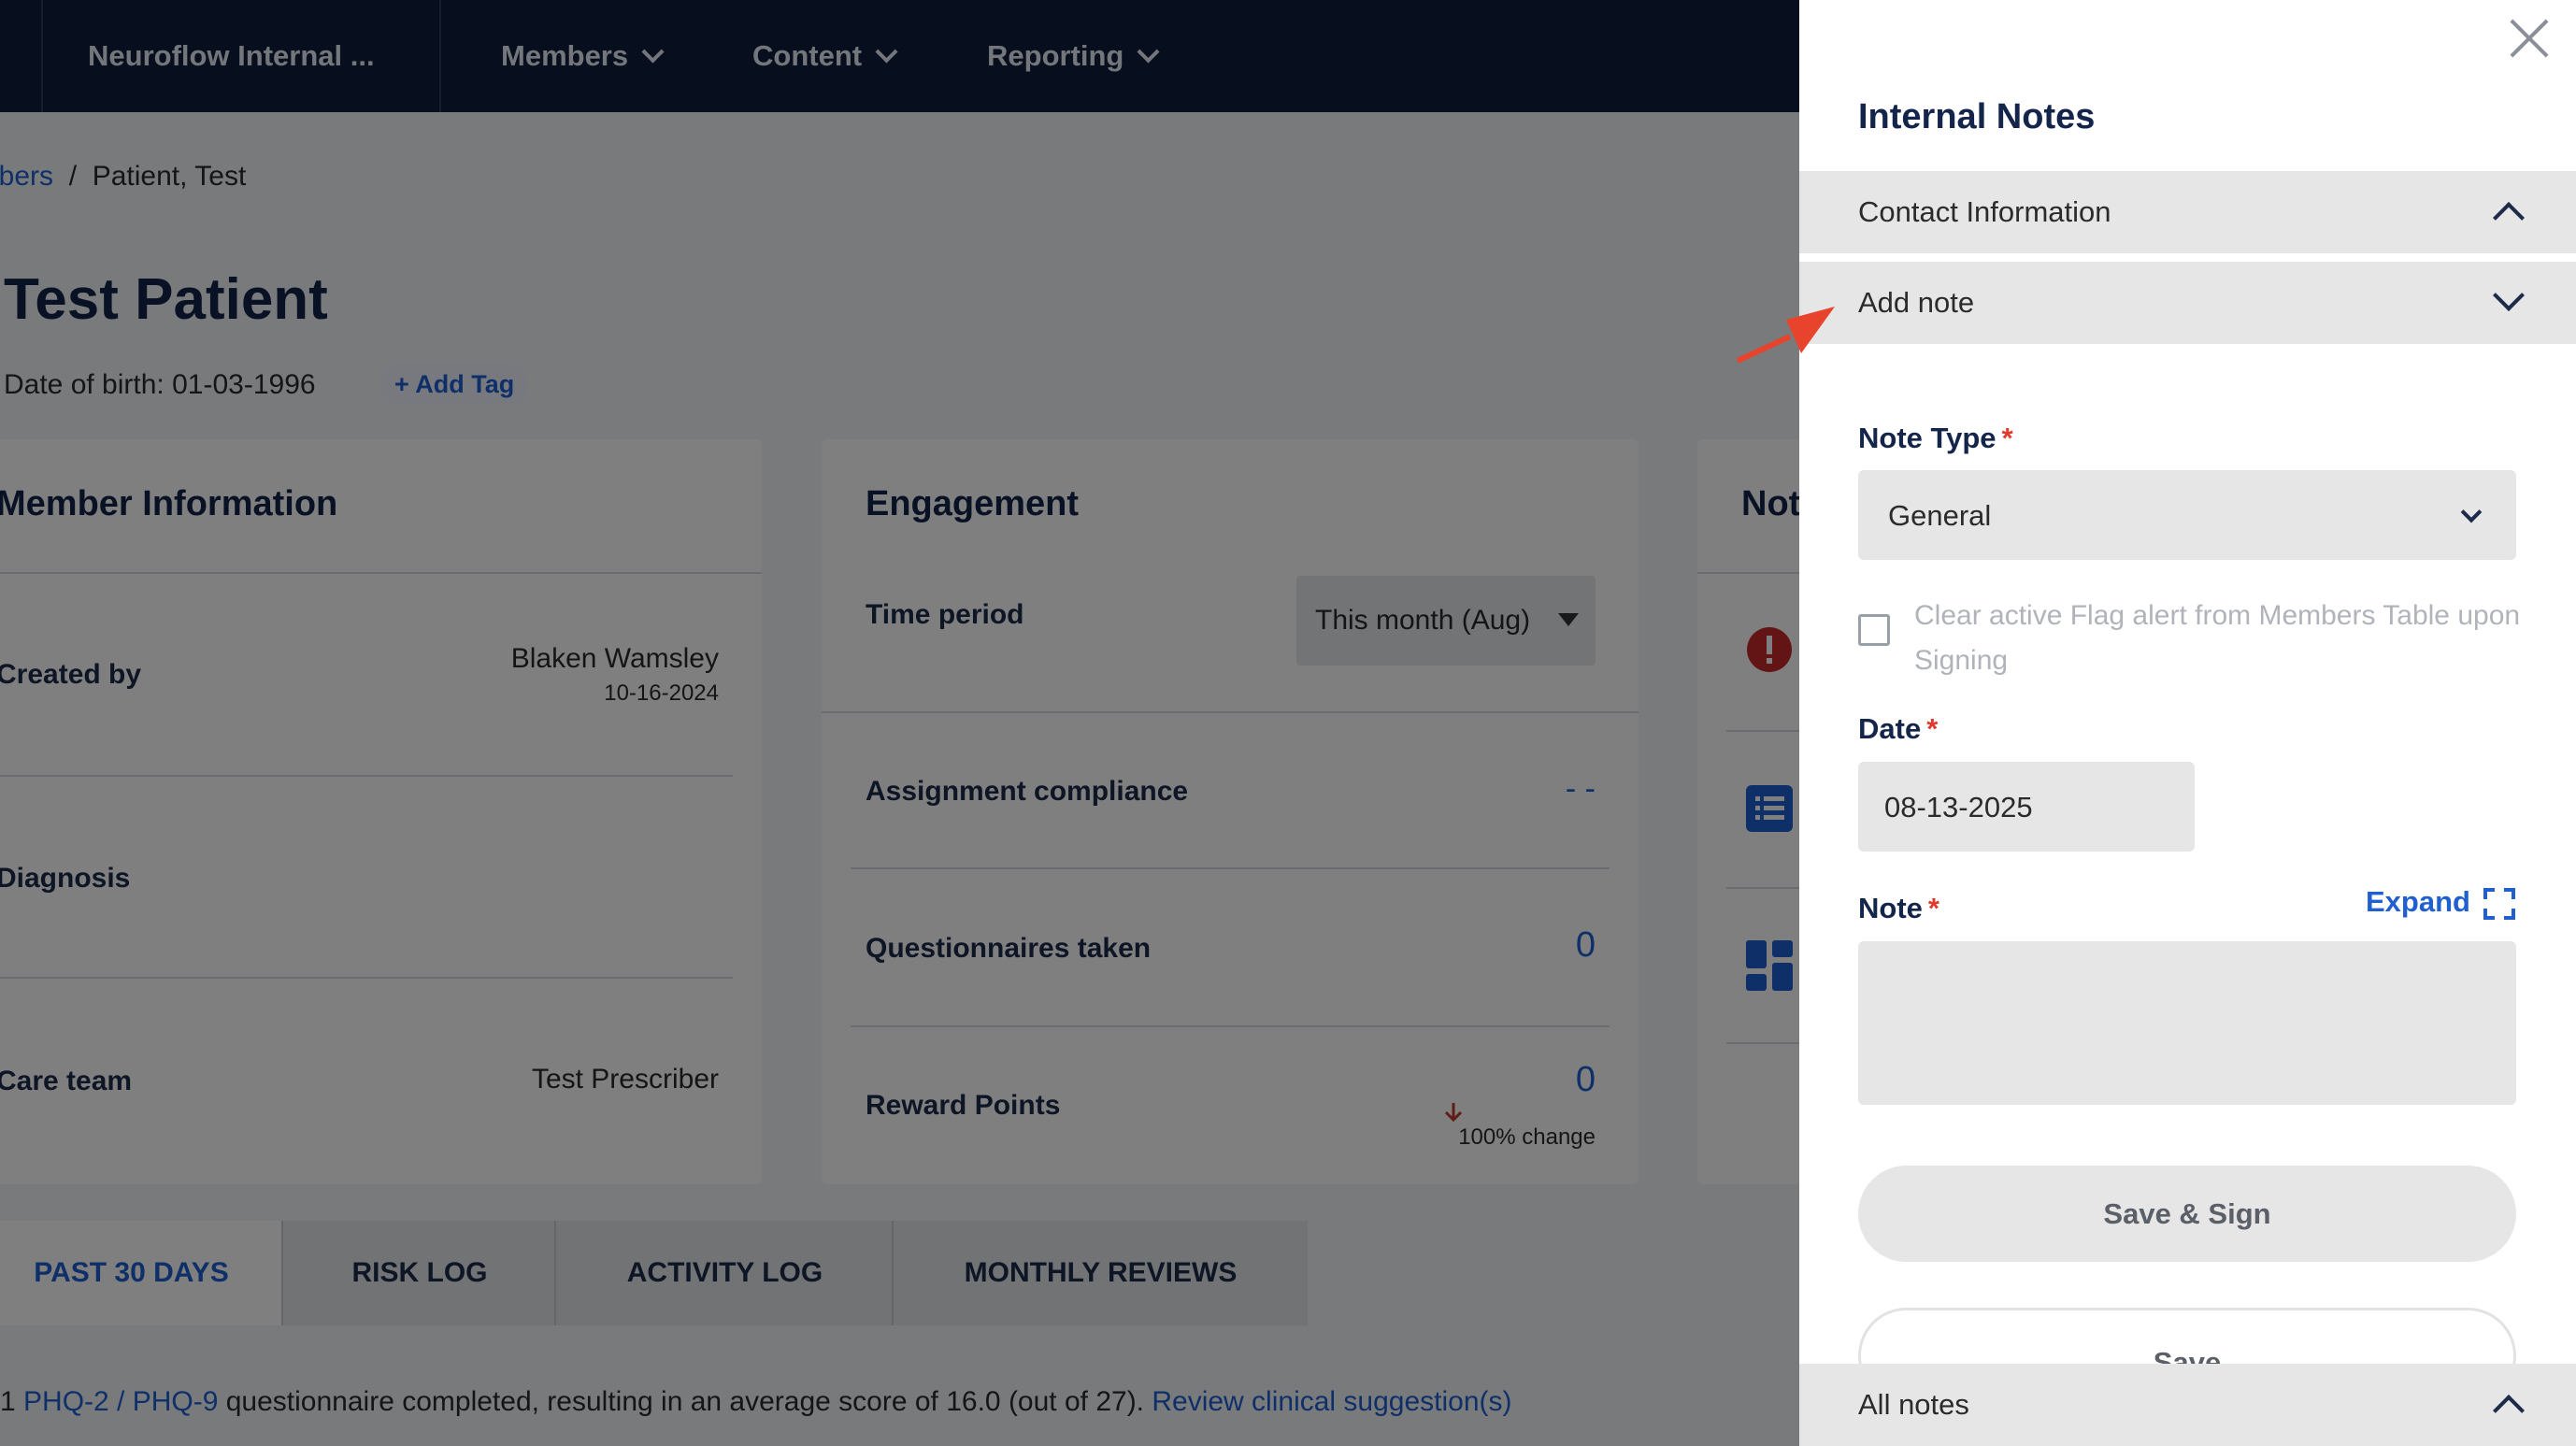 The image size is (2576, 1446). What do you see at coordinates (2499, 904) in the screenshot?
I see `expand-icon` at bounding box center [2499, 904].